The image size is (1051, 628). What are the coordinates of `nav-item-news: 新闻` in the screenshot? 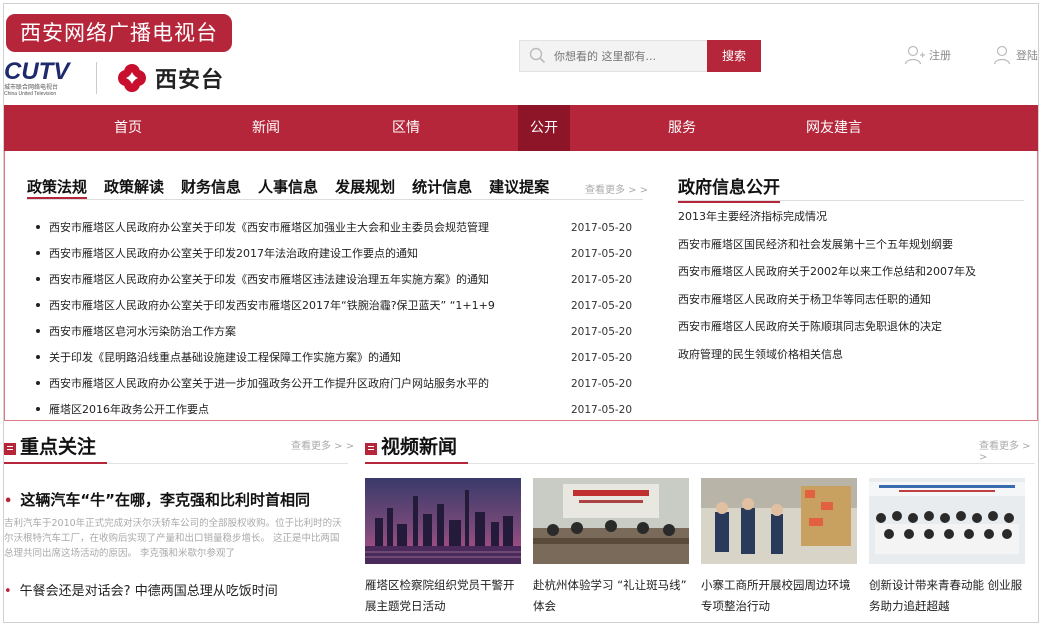 It's located at (266, 128).